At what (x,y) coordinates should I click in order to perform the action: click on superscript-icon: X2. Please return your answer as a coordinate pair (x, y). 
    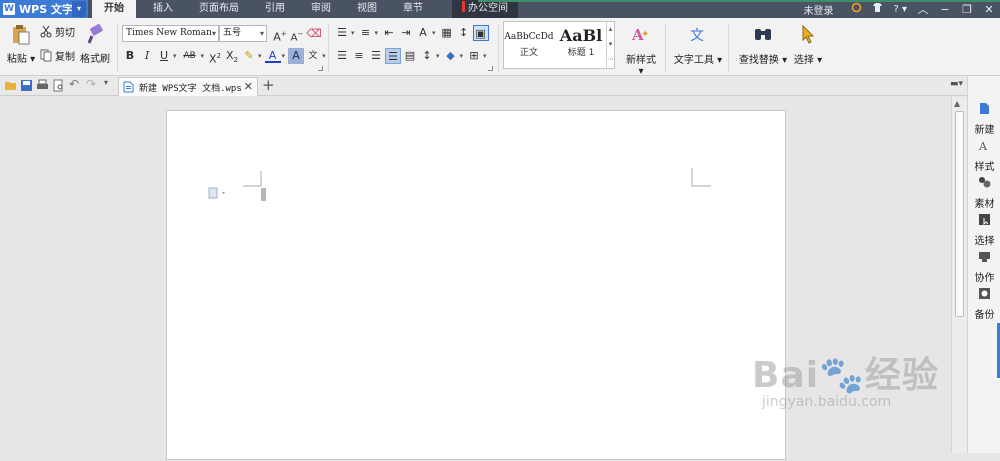
    Looking at the image, I should click on (215, 57).